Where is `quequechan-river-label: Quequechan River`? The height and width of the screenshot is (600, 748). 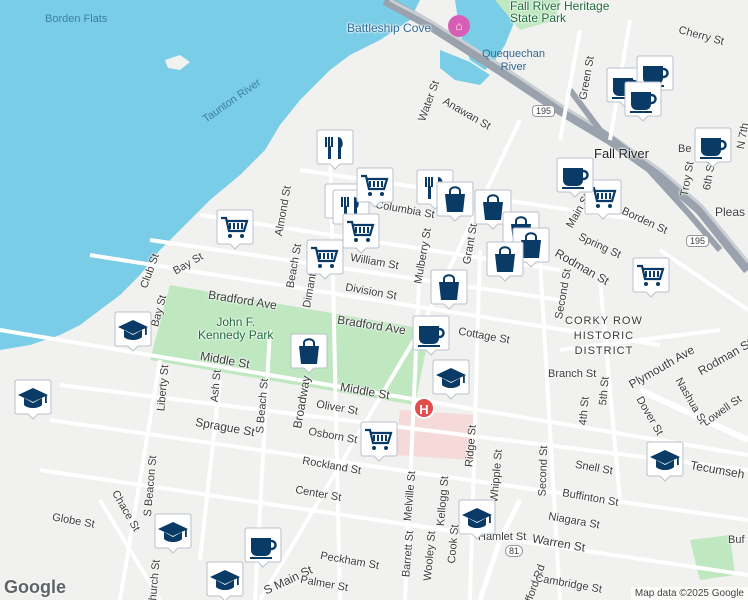
quequechan-river-label: Quequechan River is located at coordinates (513, 60).